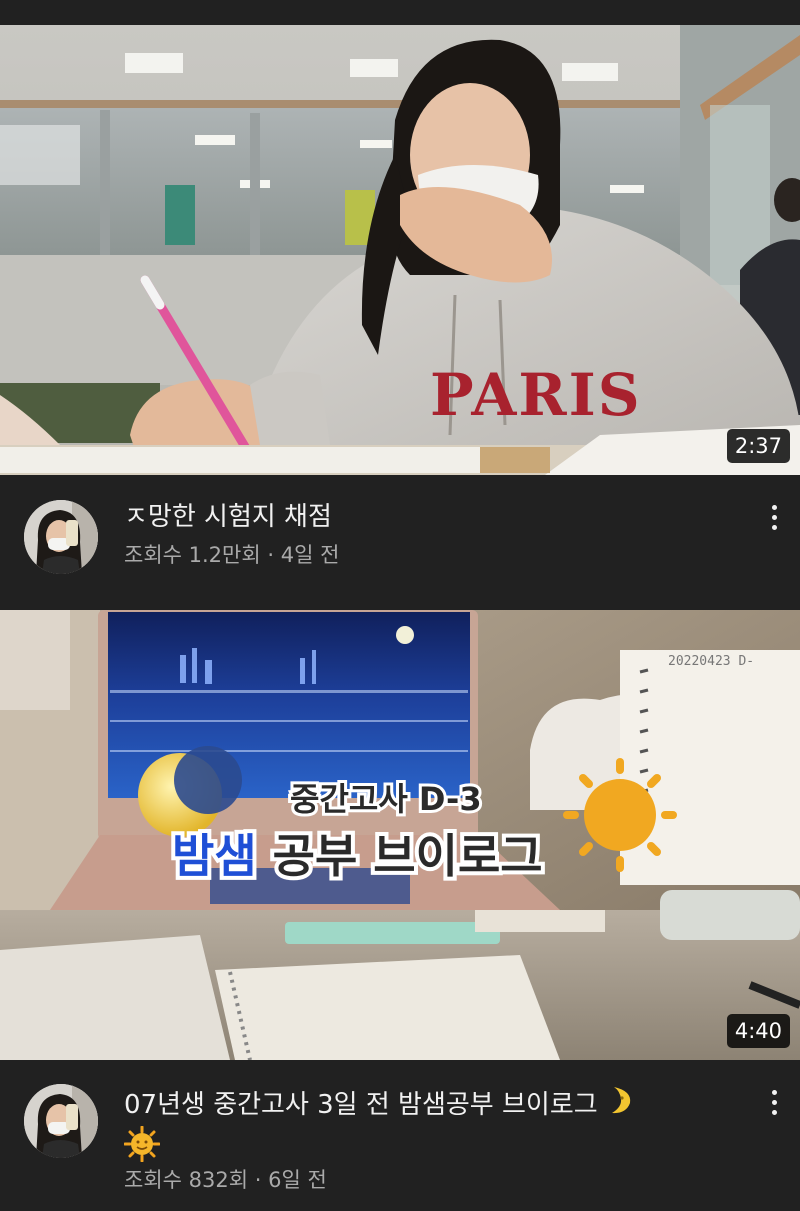  I want to click on hoodie-print: PARIS, so click(536, 395).